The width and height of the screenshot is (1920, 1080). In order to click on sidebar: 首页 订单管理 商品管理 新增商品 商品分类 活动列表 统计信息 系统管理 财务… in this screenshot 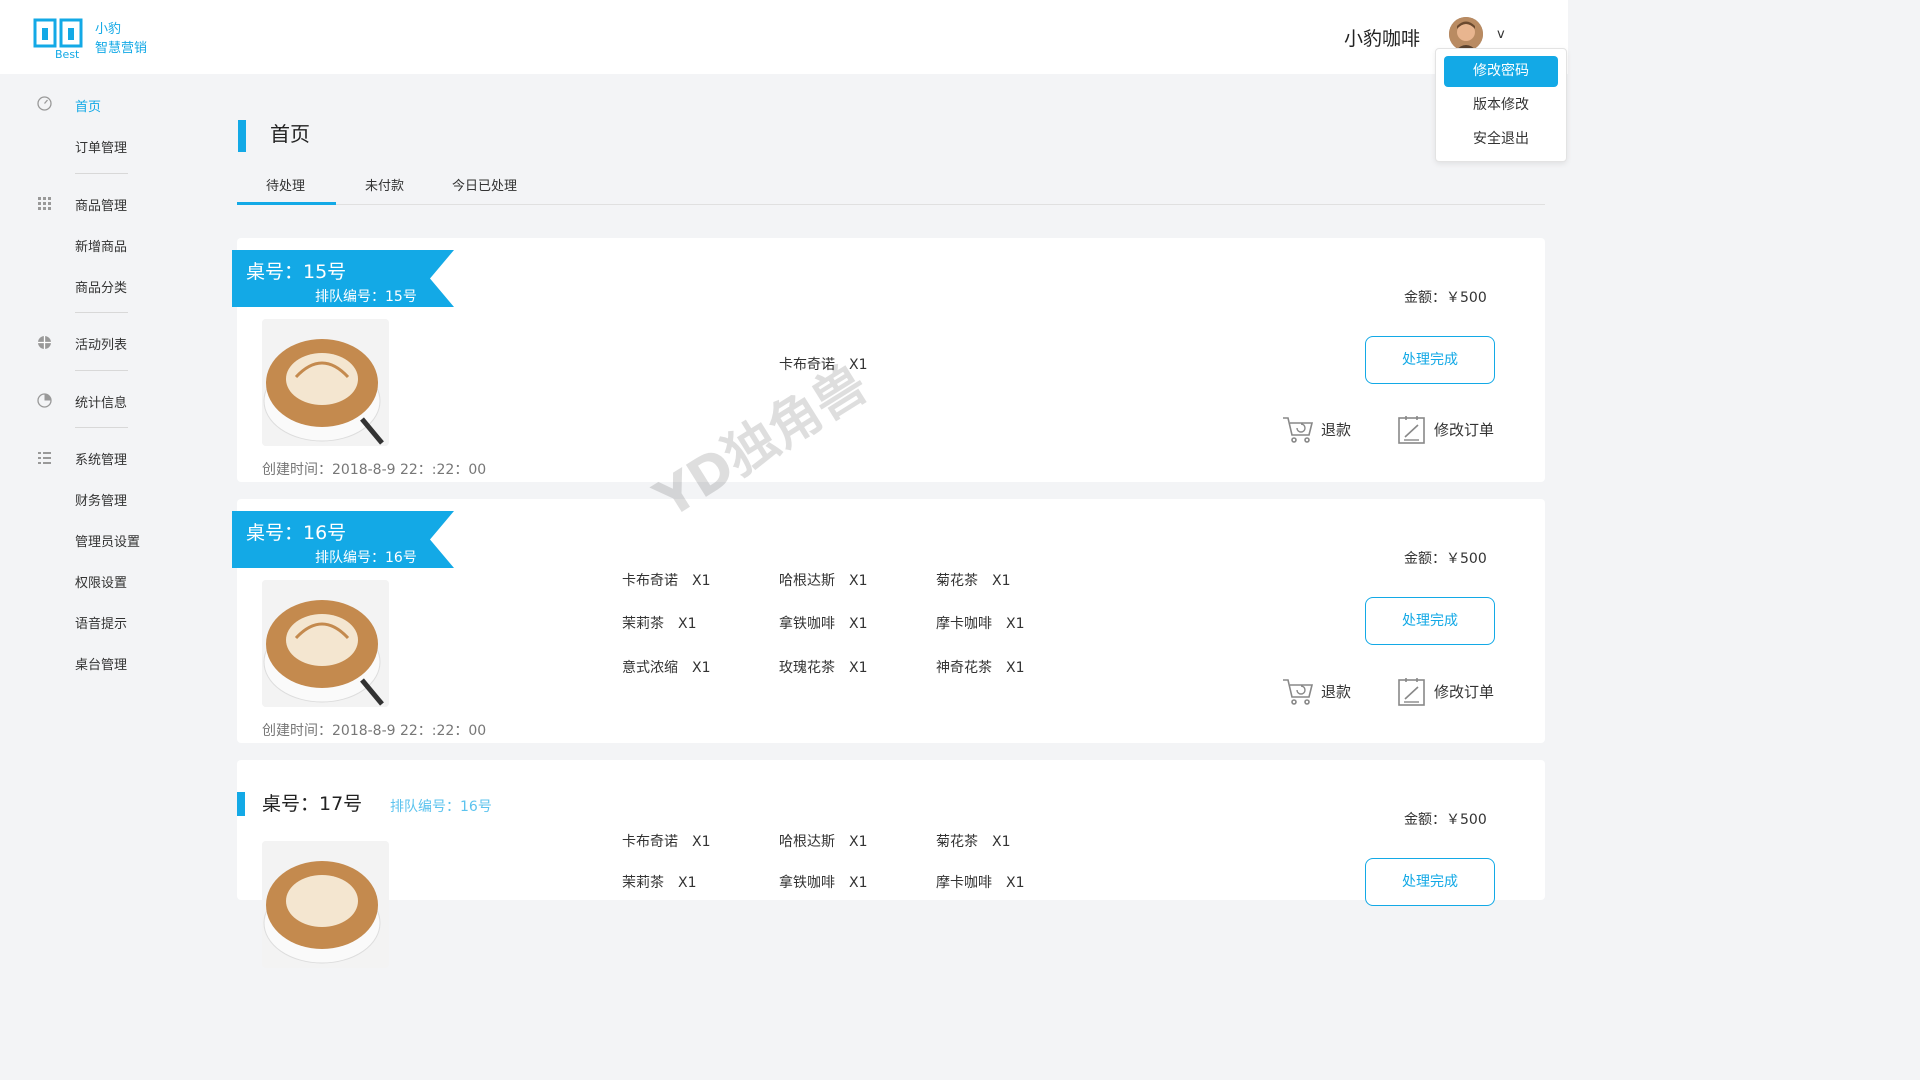, I will do `click(100, 478)`.